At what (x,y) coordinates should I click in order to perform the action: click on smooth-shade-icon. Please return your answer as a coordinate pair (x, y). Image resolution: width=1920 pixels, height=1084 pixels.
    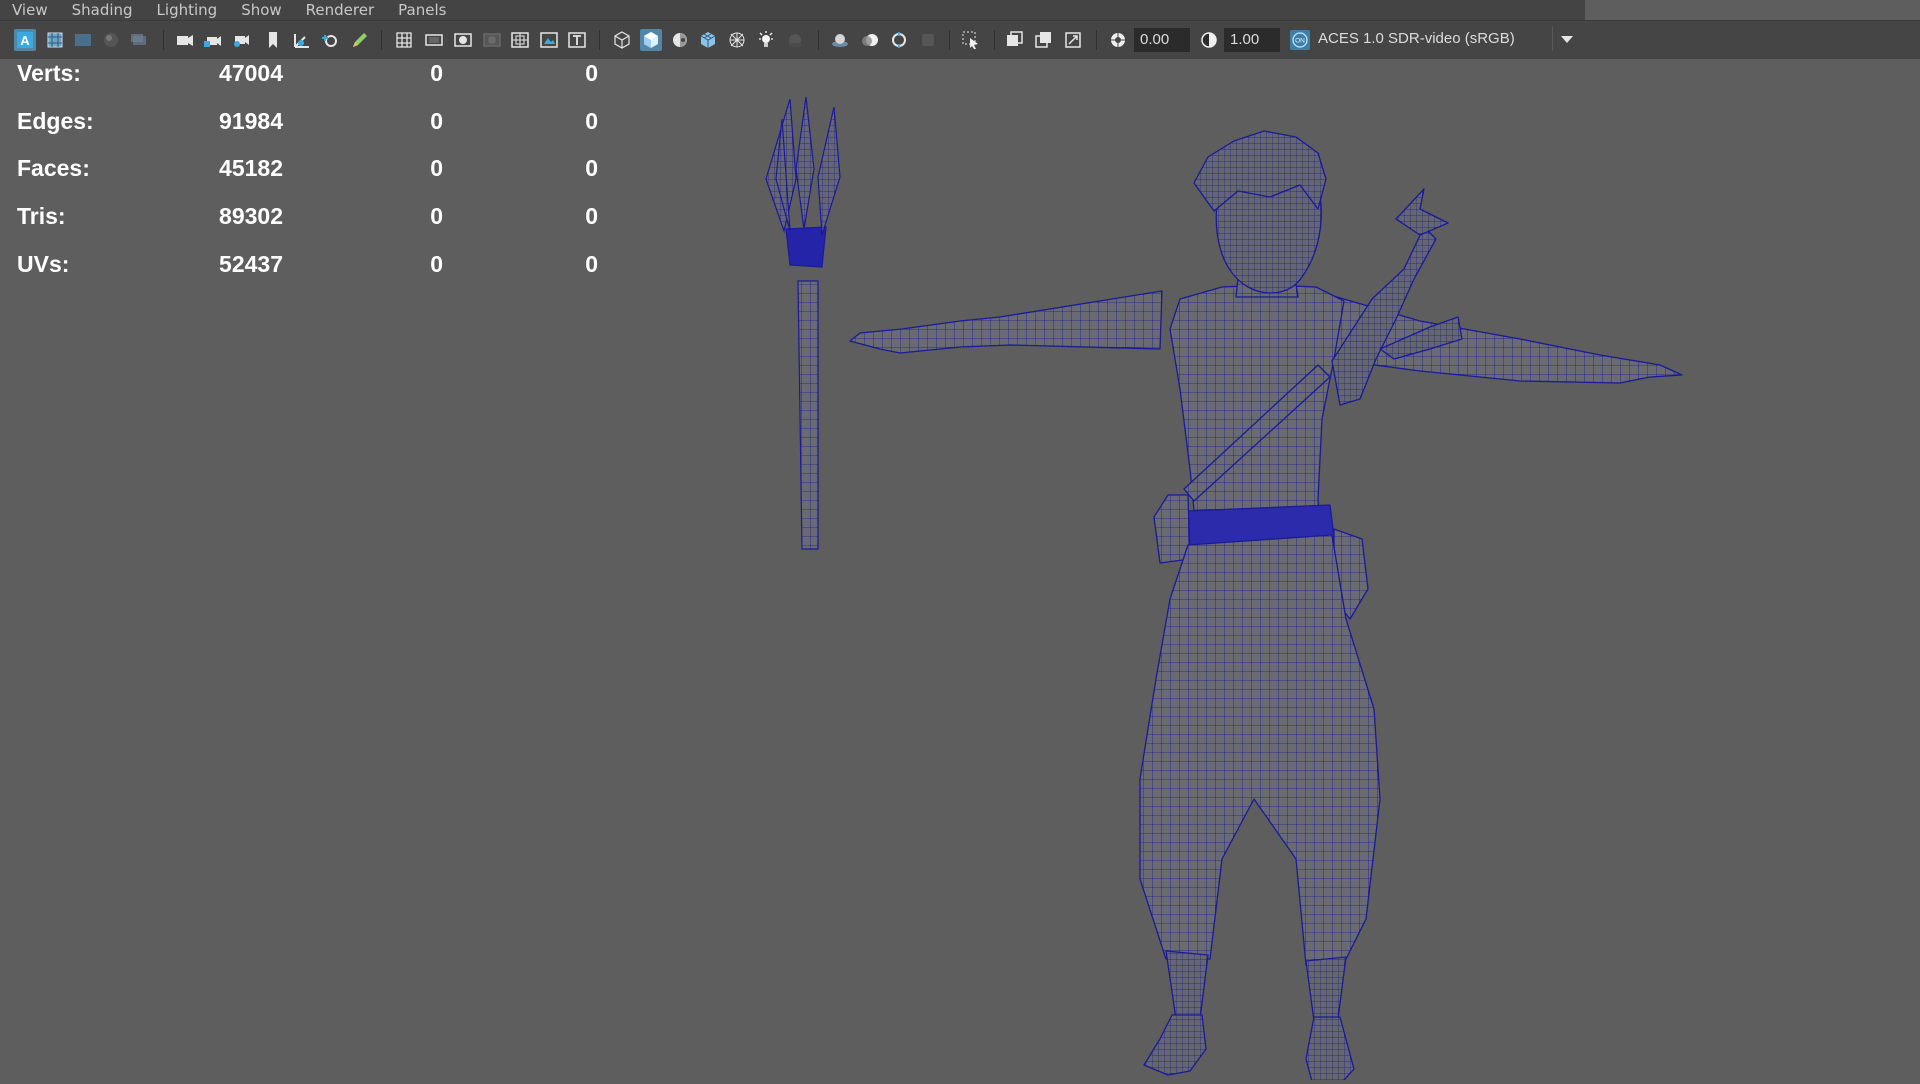
    Looking at the image, I should click on (651, 40).